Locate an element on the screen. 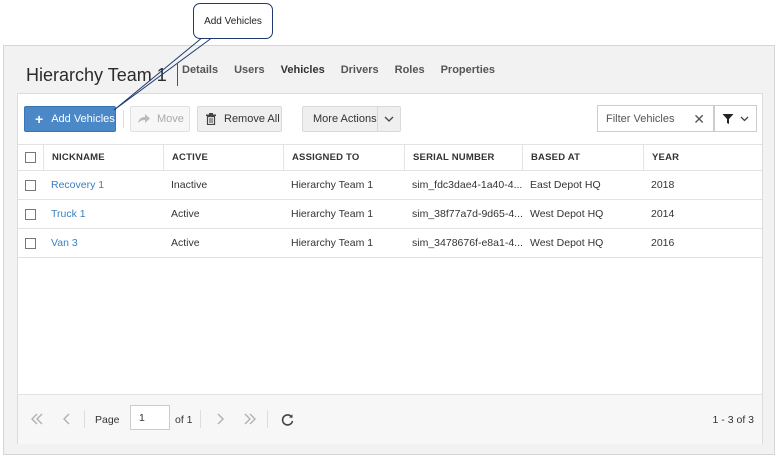 Image resolution: width=778 pixels, height=459 pixels. callout-add-vehicles: Add Vehicles is located at coordinates (233, 21).